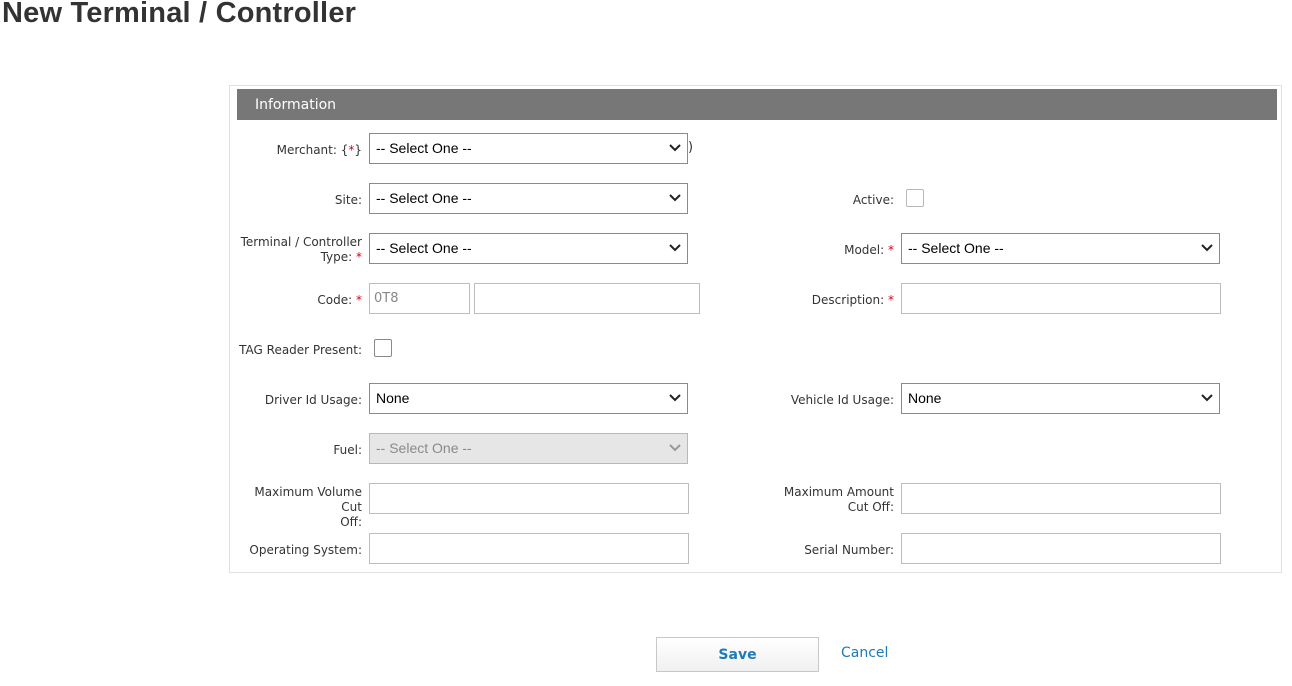  I want to click on merchant-select: -- Select One --, so click(528, 148).